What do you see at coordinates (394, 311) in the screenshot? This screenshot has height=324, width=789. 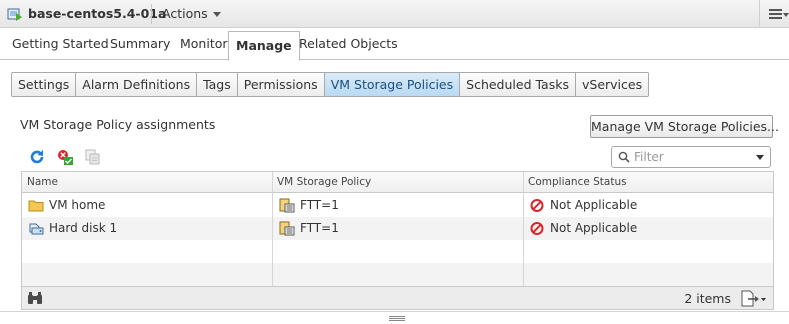 I see `panel-bottom-border` at bounding box center [394, 311].